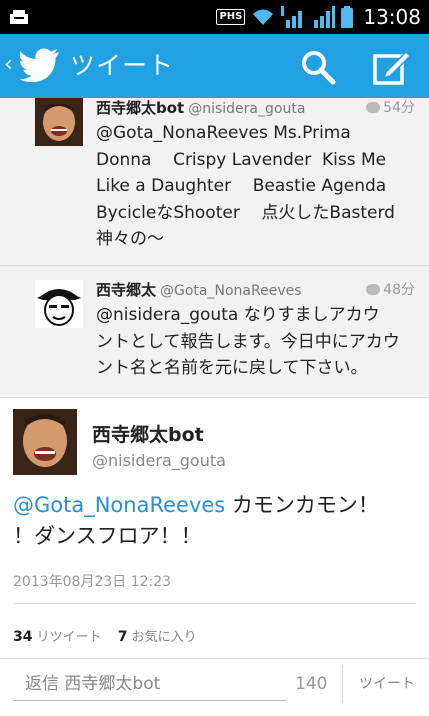  What do you see at coordinates (126, 290) in the screenshot?
I see `tweet-author-name: 西寺郷太` at bounding box center [126, 290].